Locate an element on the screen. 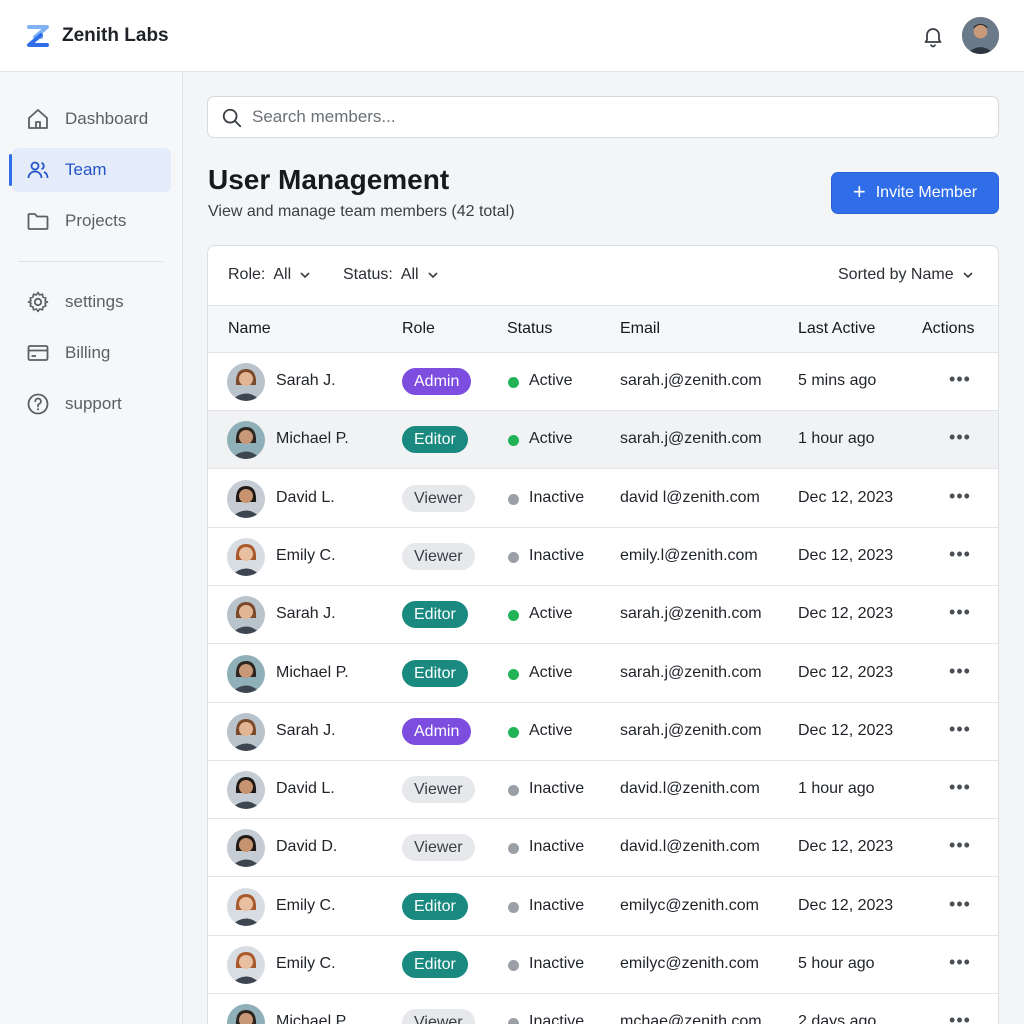 The image size is (1024, 1024). status-filter-label: Status: All is located at coordinates (381, 274).